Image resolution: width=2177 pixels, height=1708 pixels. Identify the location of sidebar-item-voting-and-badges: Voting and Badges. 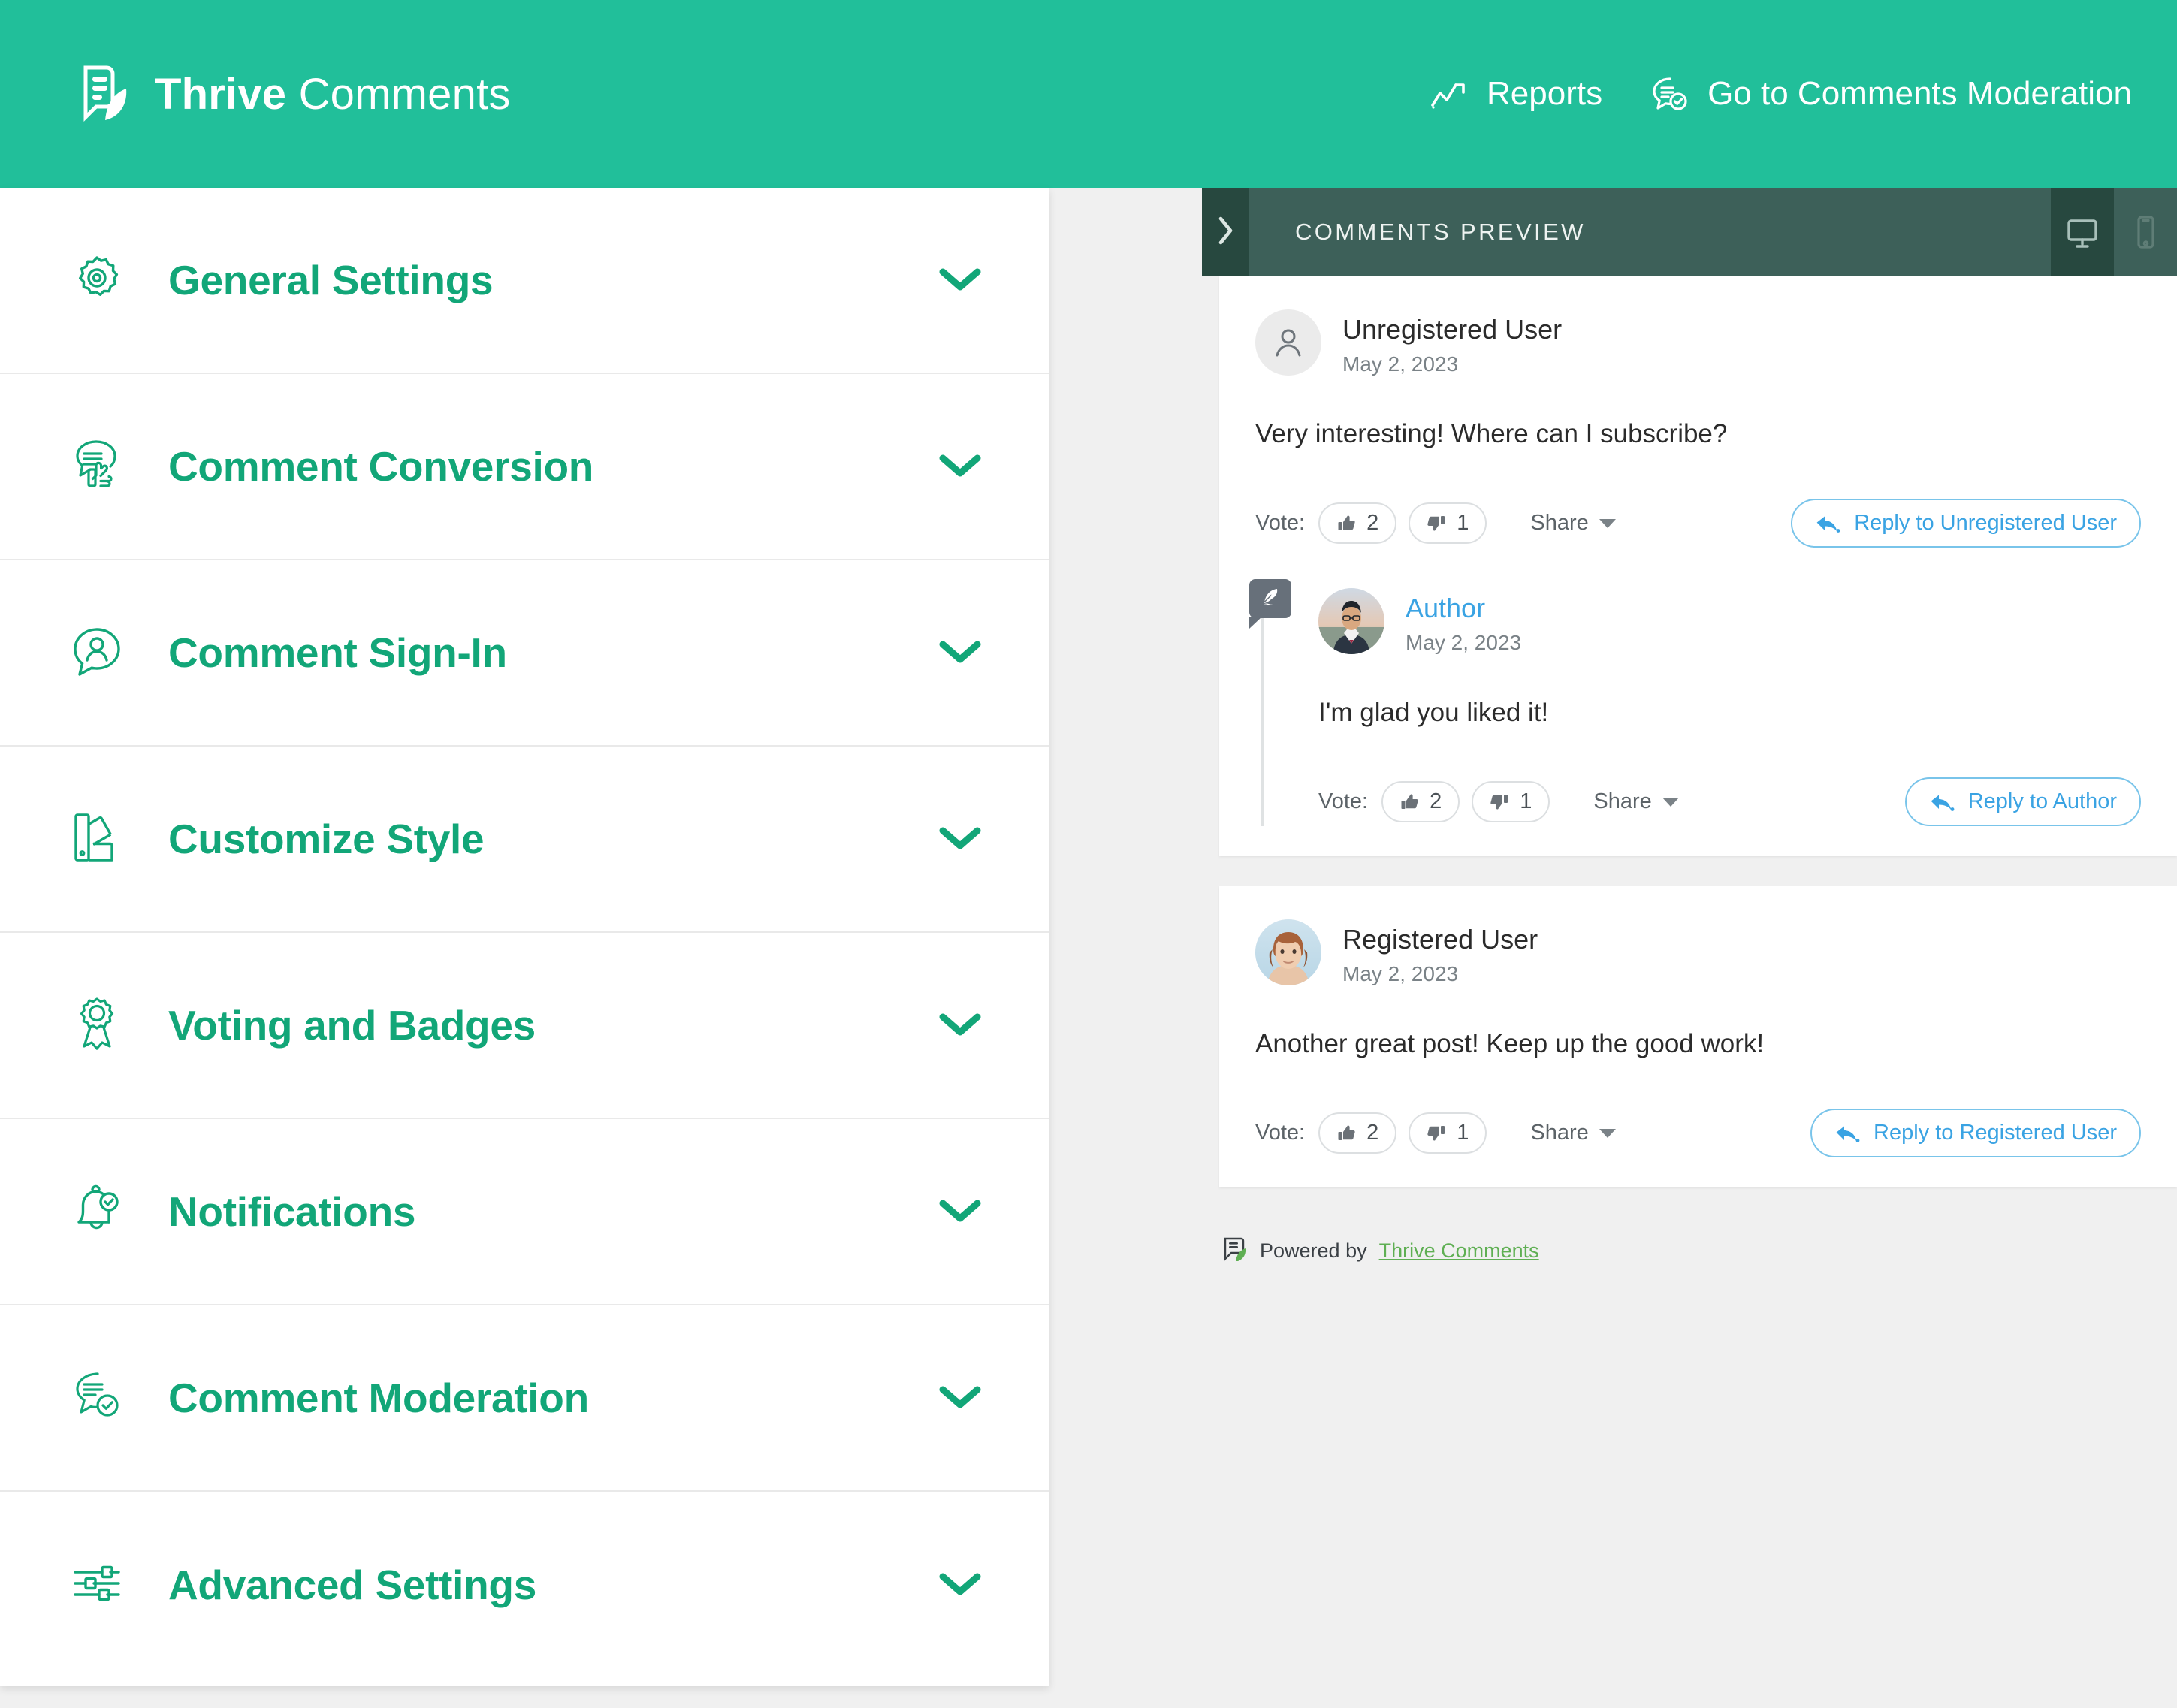
(524, 1026).